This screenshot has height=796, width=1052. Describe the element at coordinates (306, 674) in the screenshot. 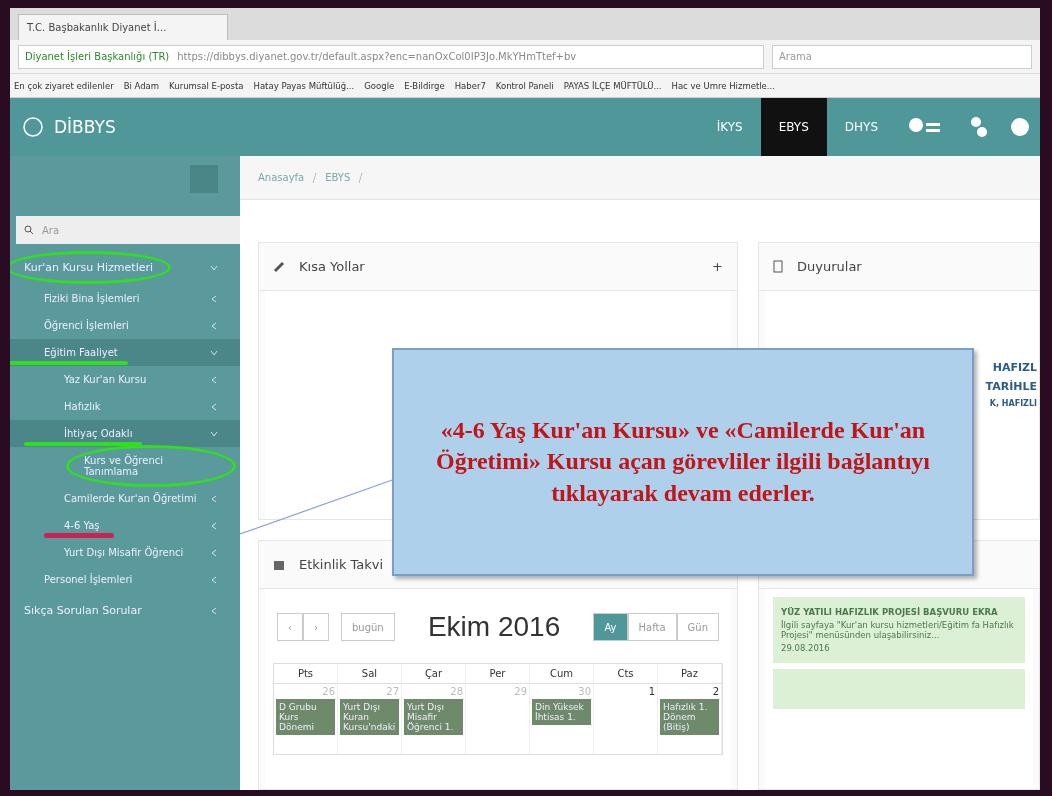

I see `weekday-header: Pts` at that location.